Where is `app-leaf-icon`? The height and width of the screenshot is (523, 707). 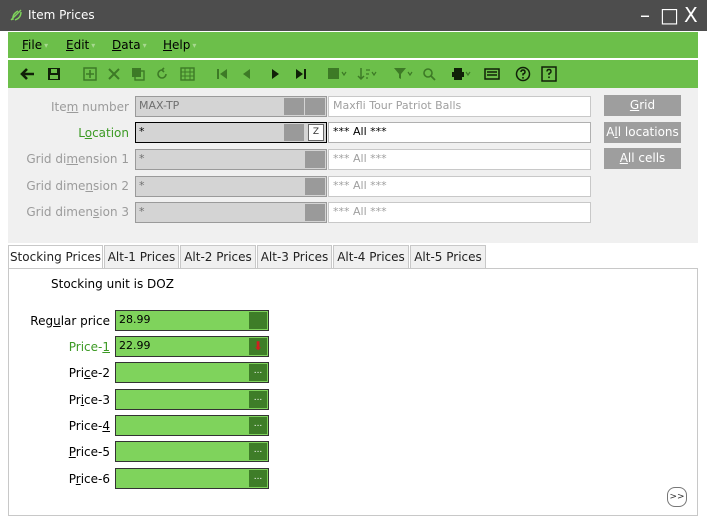
app-leaf-icon is located at coordinates (16, 15).